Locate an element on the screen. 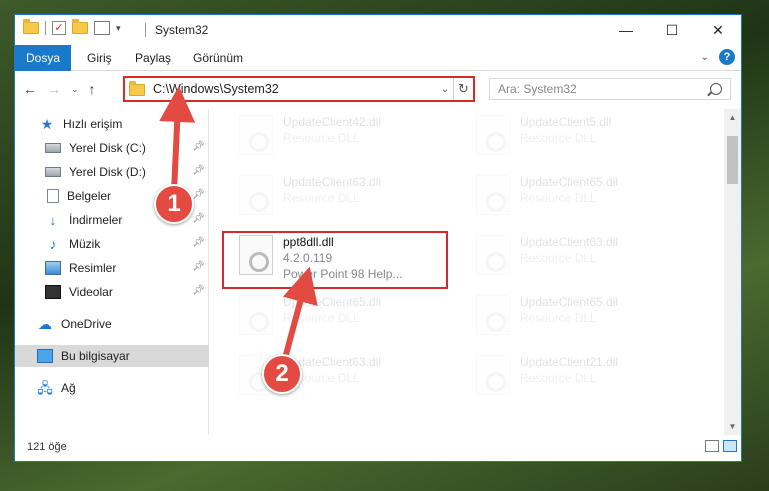  window-controls: — ☐ ✕ is located at coordinates (672, 30).